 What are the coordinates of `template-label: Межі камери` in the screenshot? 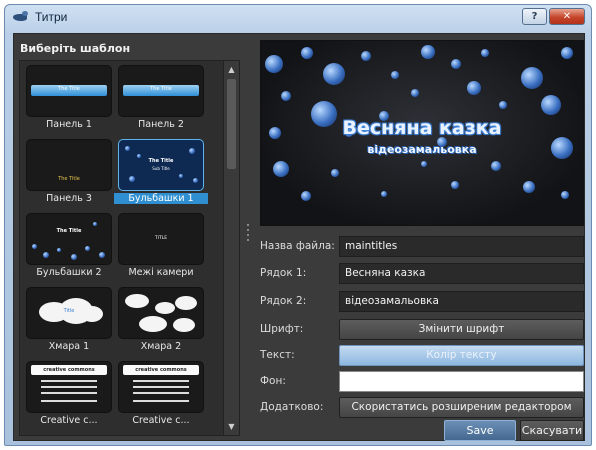 It's located at (161, 272).